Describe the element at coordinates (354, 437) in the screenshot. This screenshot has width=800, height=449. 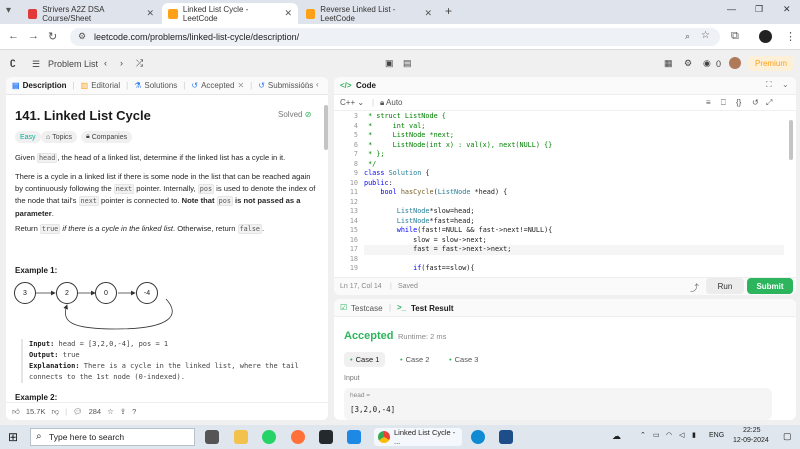
I see `vscode-icon` at that location.